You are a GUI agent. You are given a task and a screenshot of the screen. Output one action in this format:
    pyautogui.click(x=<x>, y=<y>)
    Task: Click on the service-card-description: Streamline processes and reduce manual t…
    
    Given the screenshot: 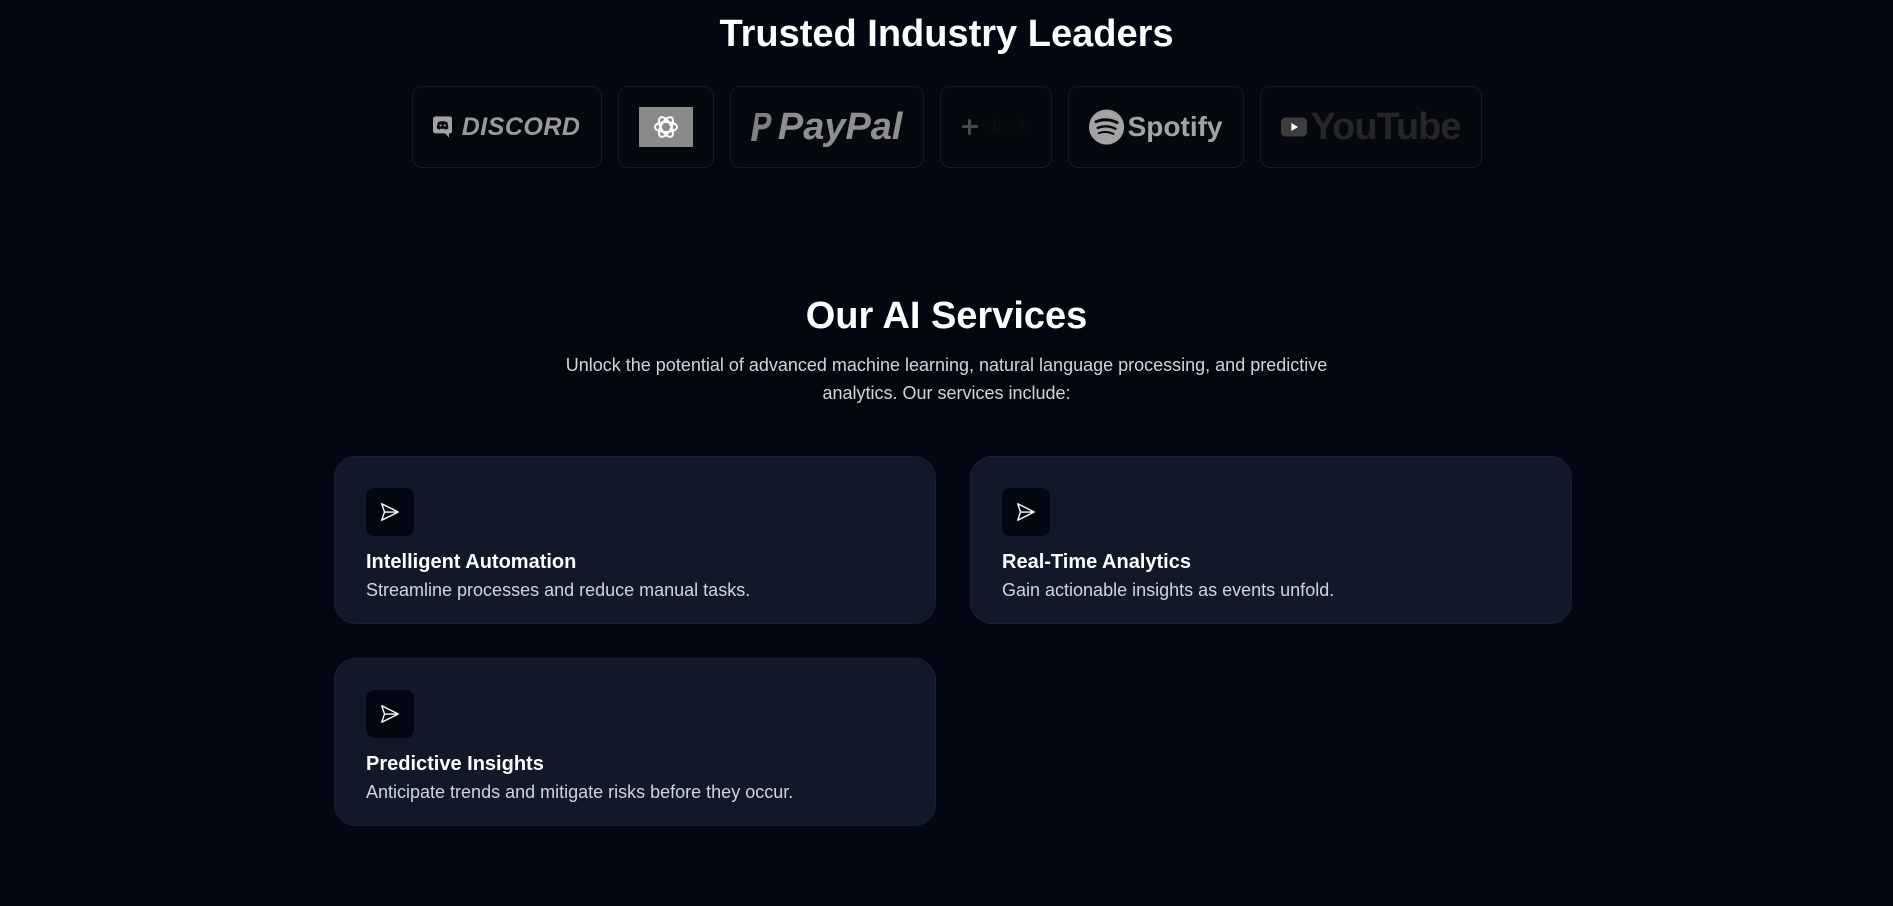 What is the action you would take?
    pyautogui.click(x=558, y=590)
    